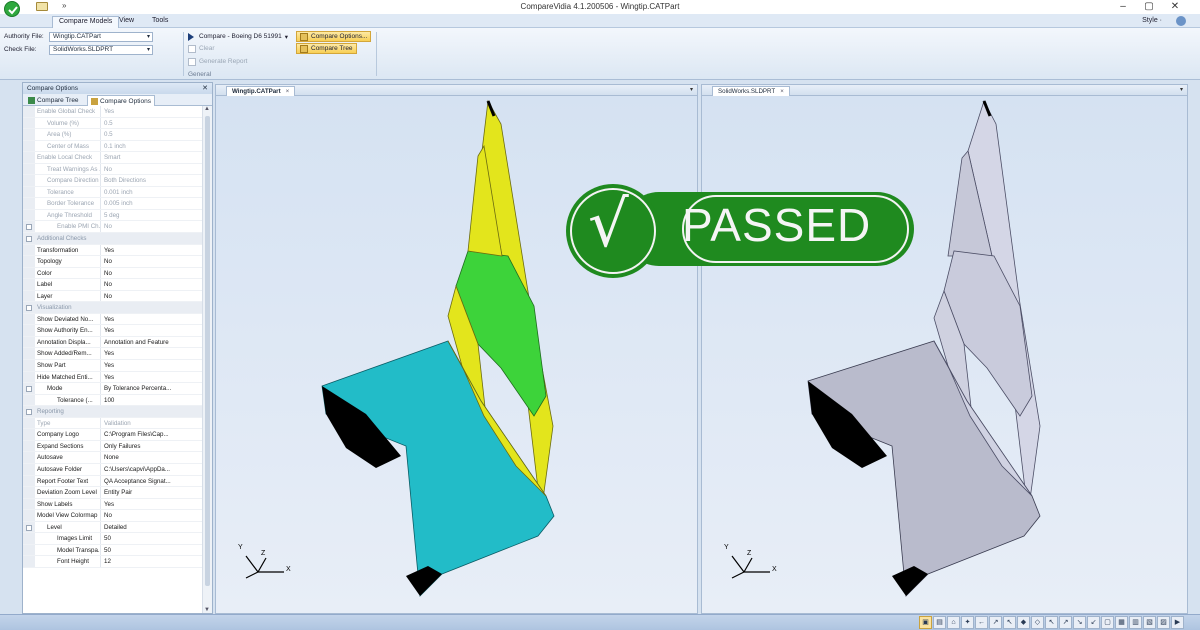 The height and width of the screenshot is (630, 1200). I want to click on property-row: Model Transpa... 50, so click(113, 550).